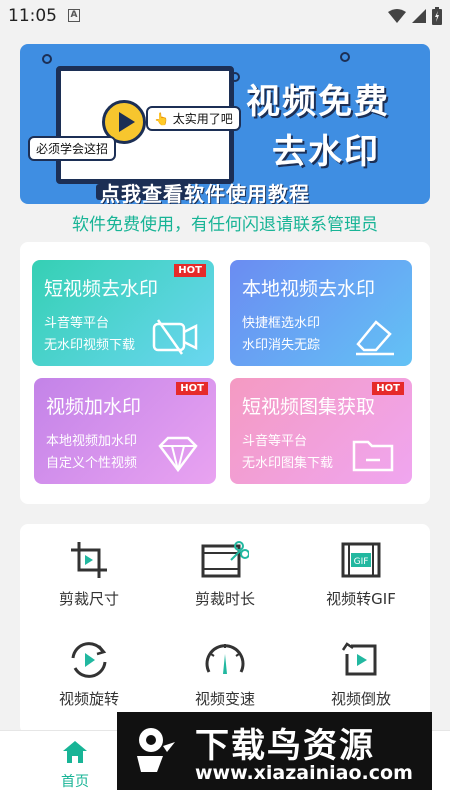  Describe the element at coordinates (88, 599) in the screenshot. I see `tool-label: 剪裁尺寸` at that location.